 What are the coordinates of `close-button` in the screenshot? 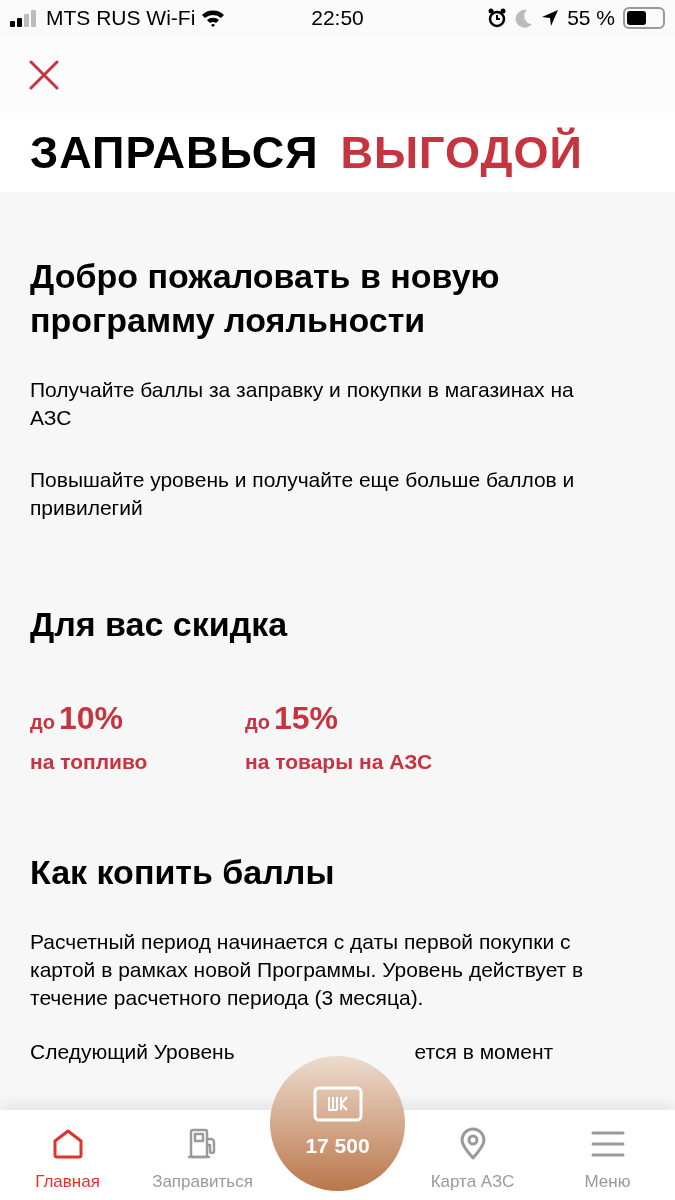 It's located at (44, 74).